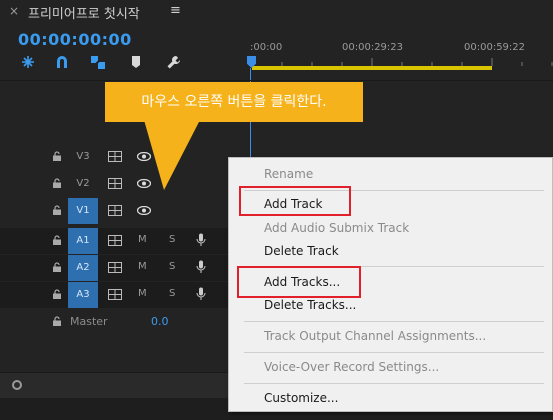 Image resolution: width=553 pixels, height=420 pixels. What do you see at coordinates (99, 62) in the screenshot?
I see `linked-selection-icon` at bounding box center [99, 62].